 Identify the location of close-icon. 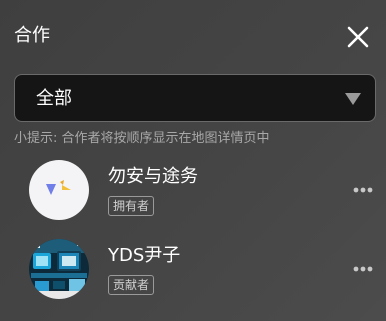
(358, 37).